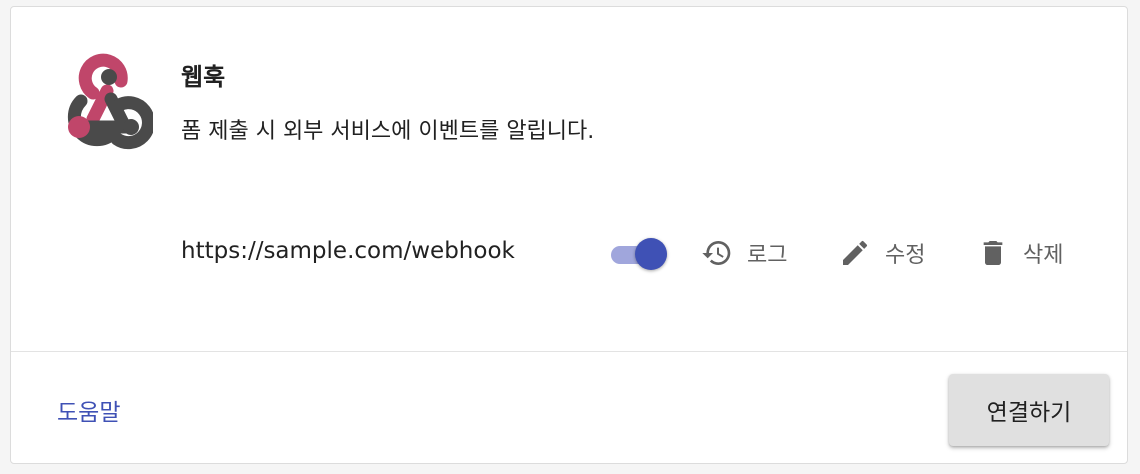 Image resolution: width=1140 pixels, height=474 pixels. What do you see at coordinates (102, 99) in the screenshot?
I see `webhook-logo-icon` at bounding box center [102, 99].